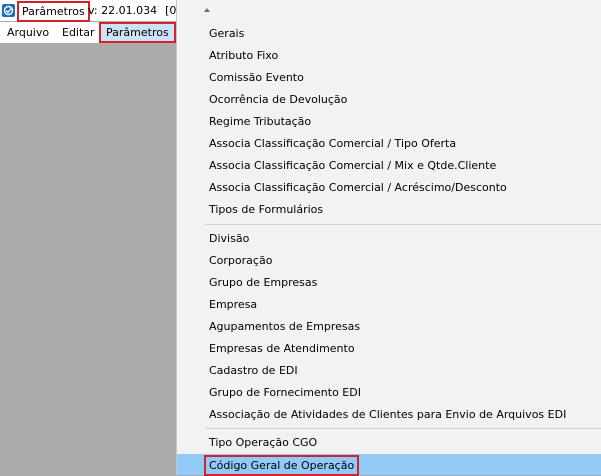  What do you see at coordinates (285, 392) in the screenshot?
I see `menu-item-label: Grupo de Fornecimento EDI` at bounding box center [285, 392].